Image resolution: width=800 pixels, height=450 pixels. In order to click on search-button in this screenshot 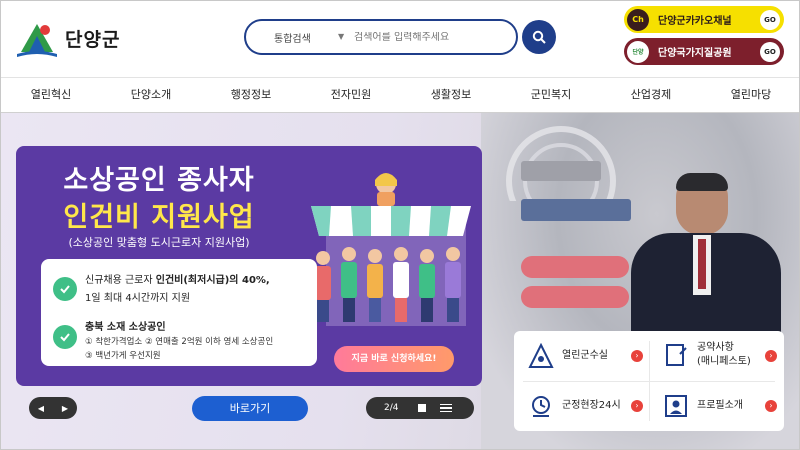, I will do `click(539, 37)`.